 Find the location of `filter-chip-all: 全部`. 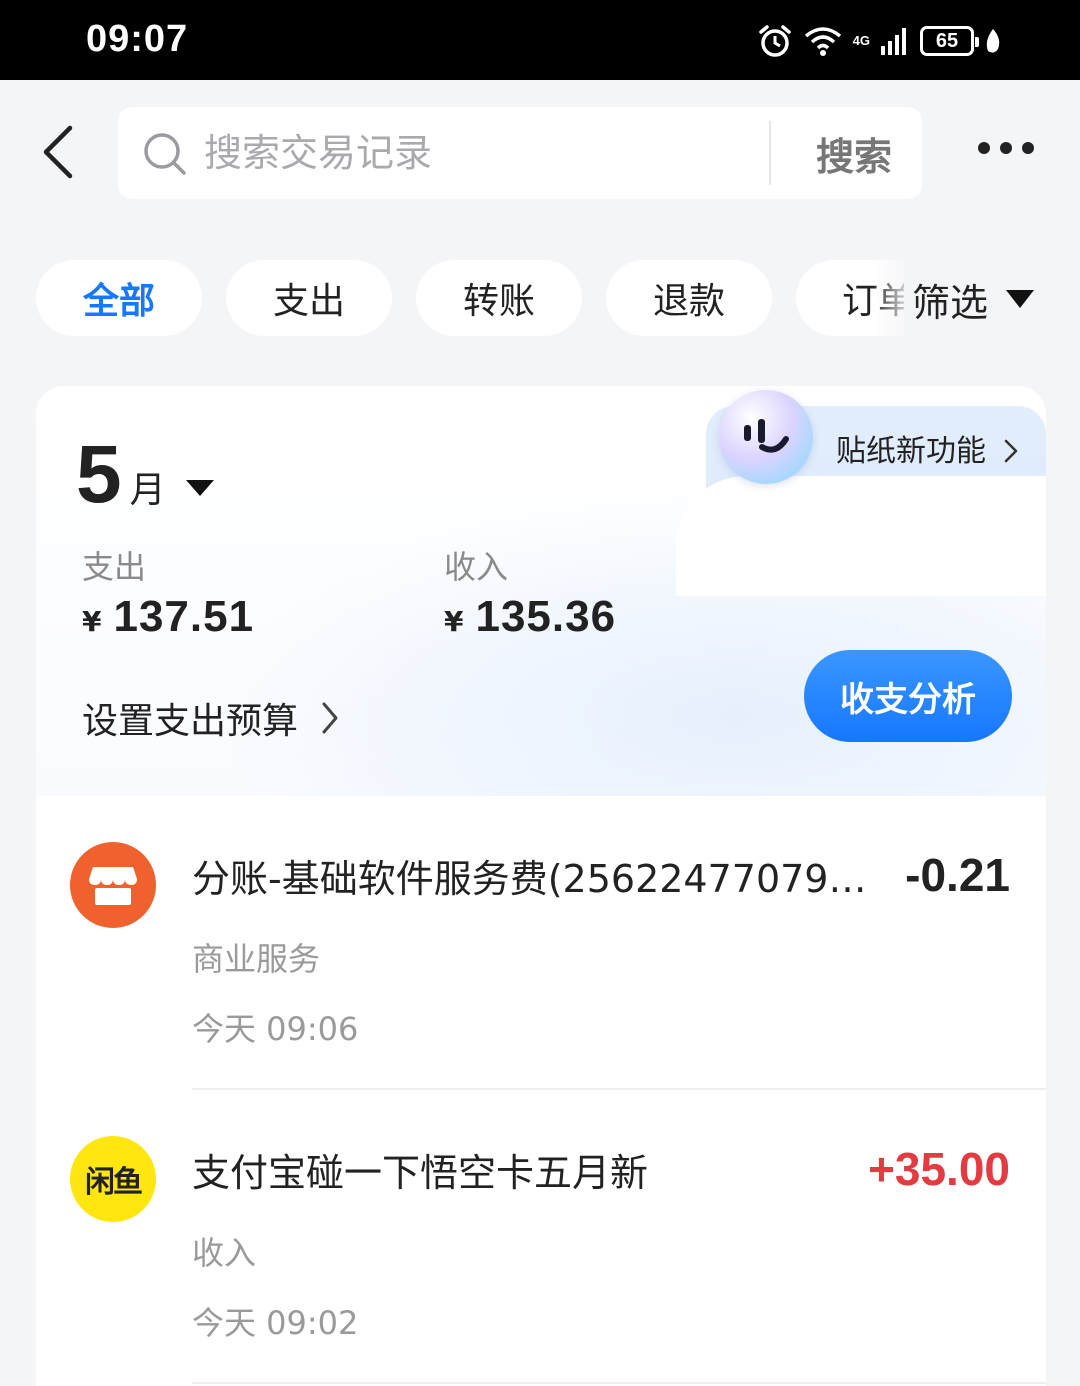

filter-chip-all: 全部 is located at coordinates (119, 298).